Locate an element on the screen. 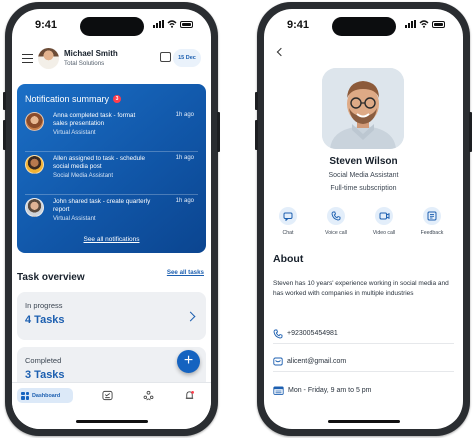 This screenshot has width=475, height=438. calendar-icon is located at coordinates (278, 390).